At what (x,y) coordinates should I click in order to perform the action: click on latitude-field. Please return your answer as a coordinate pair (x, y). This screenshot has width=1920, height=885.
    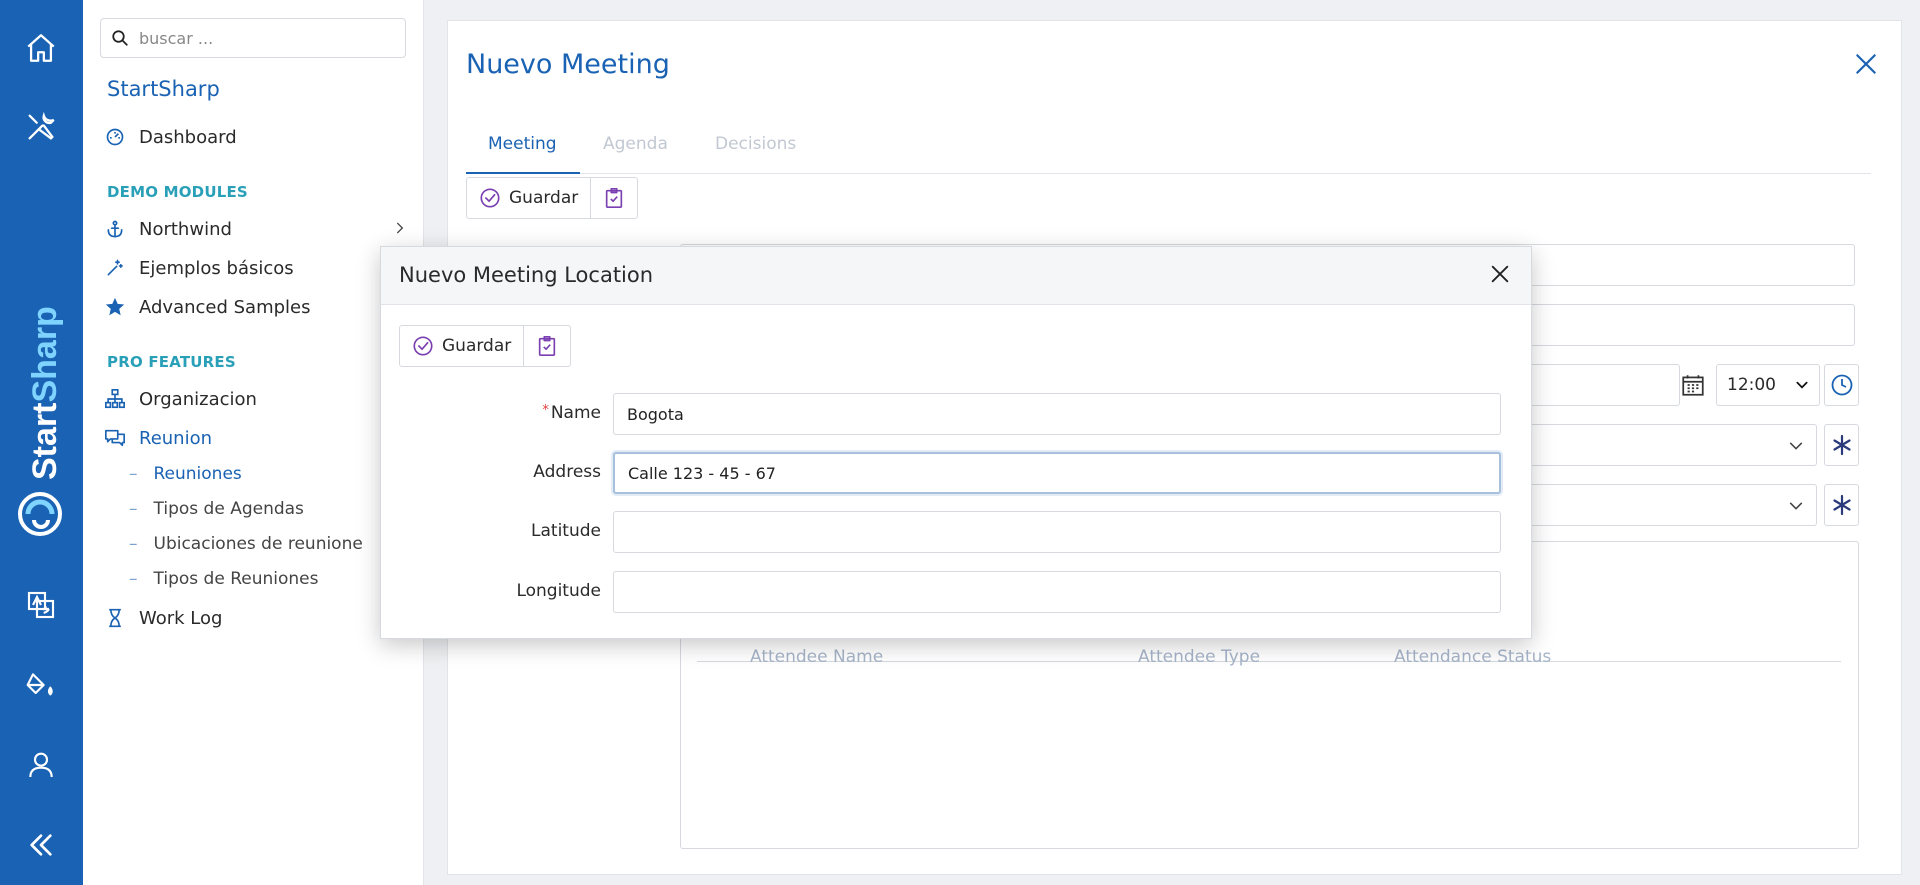
    Looking at the image, I should click on (1057, 532).